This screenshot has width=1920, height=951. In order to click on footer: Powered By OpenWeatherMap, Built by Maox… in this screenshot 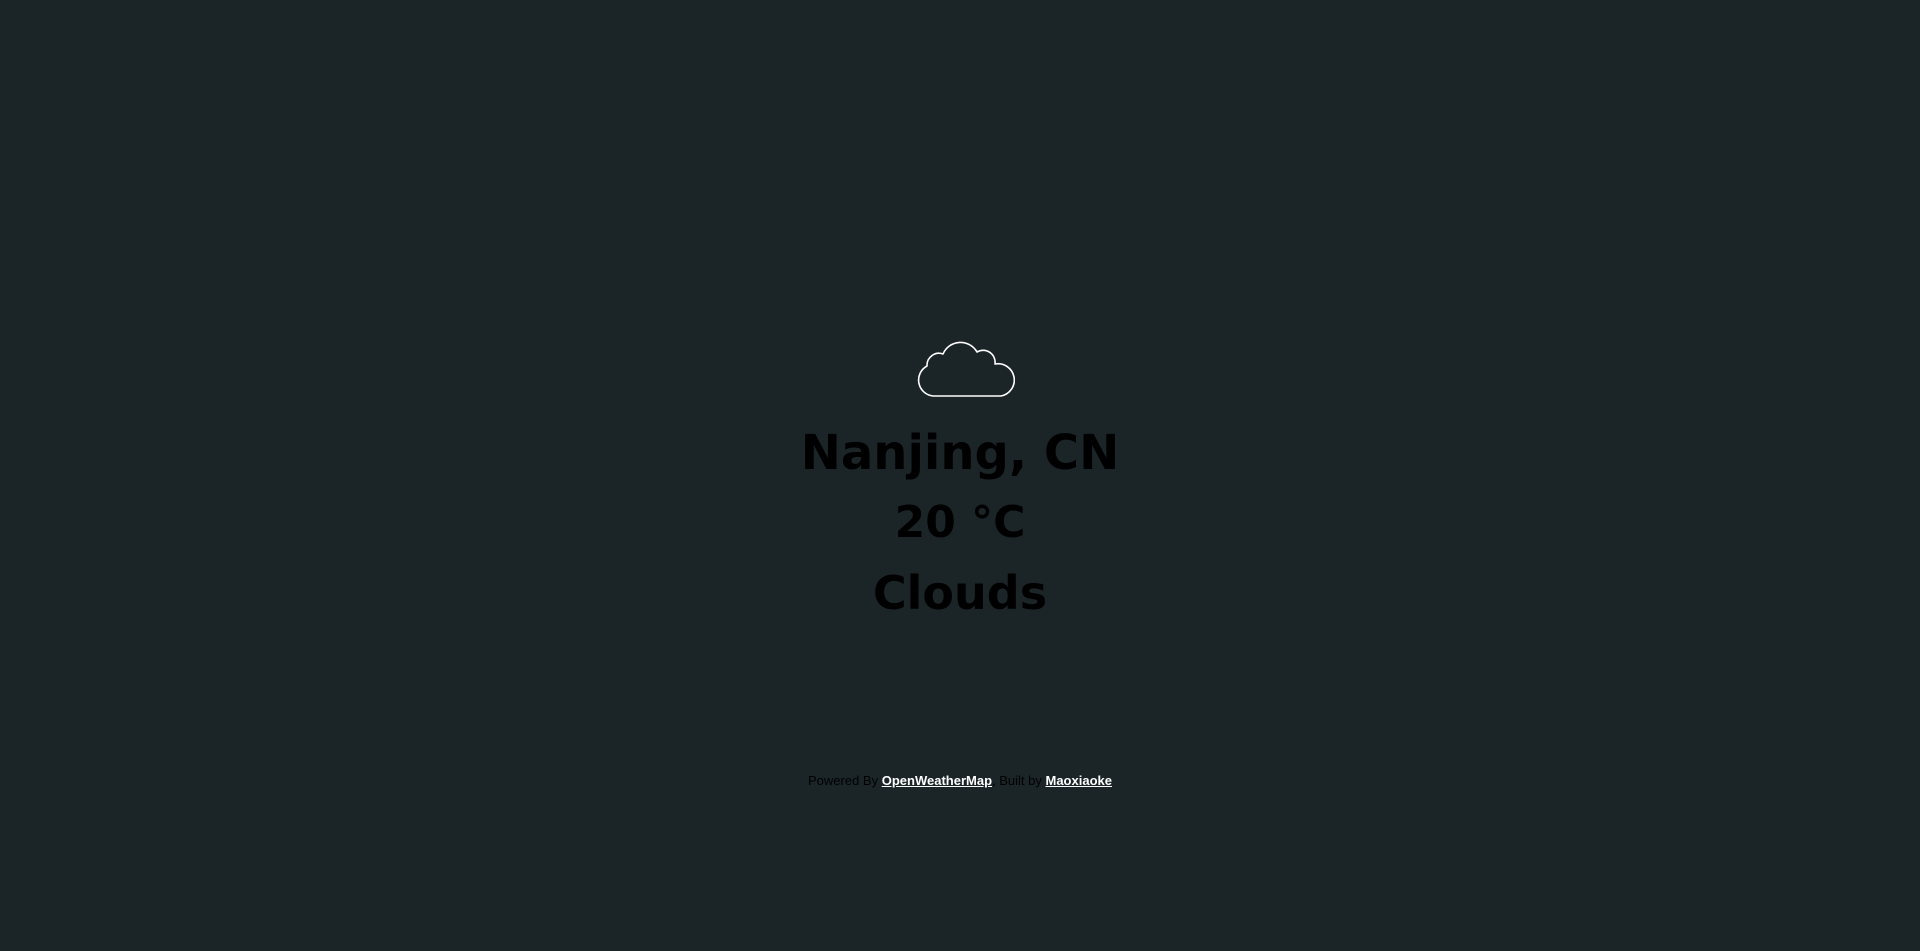, I will do `click(960, 780)`.